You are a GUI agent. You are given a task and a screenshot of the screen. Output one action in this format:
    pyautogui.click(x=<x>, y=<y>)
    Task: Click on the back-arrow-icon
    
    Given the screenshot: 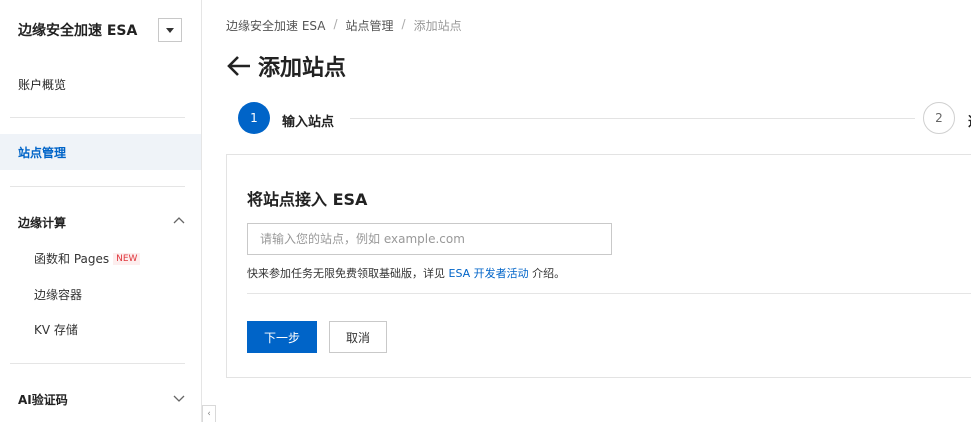 What is the action you would take?
    pyautogui.click(x=239, y=66)
    